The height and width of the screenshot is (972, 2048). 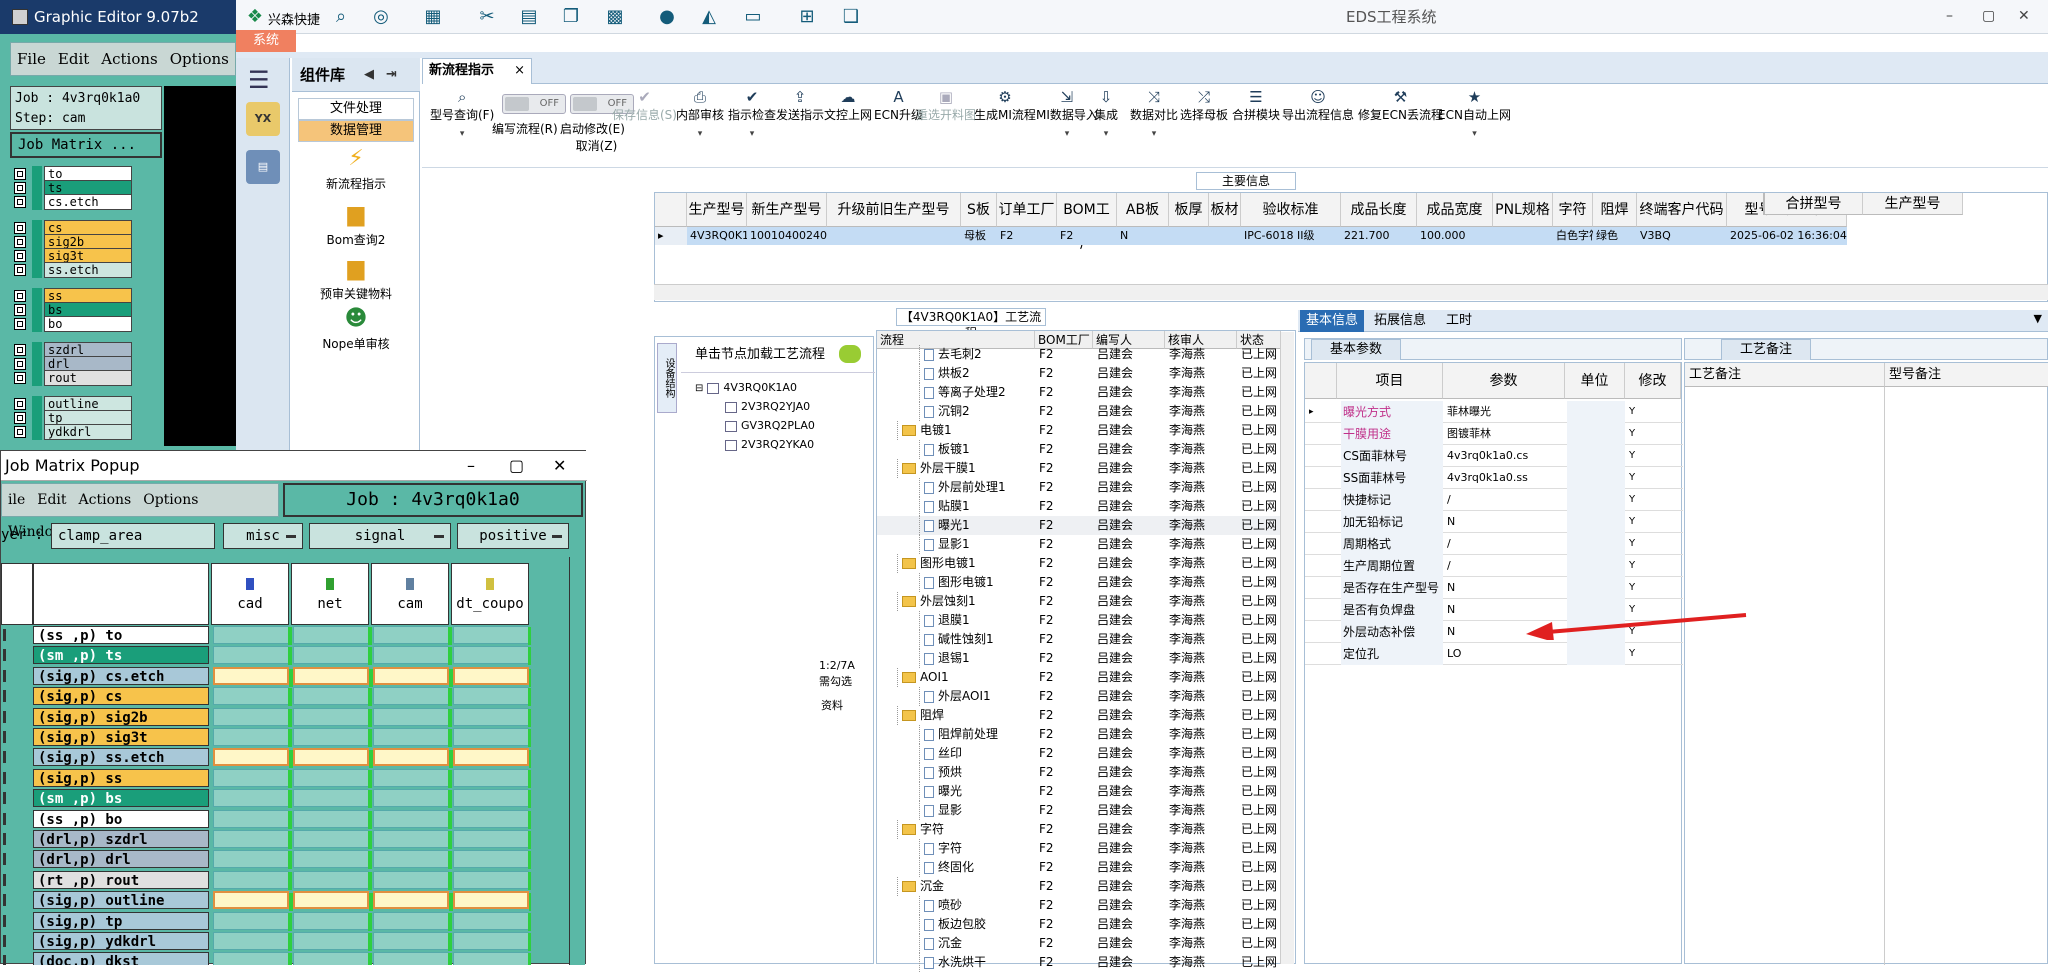 What do you see at coordinates (1504, 381) in the screenshot?
I see `column-header: 参数` at bounding box center [1504, 381].